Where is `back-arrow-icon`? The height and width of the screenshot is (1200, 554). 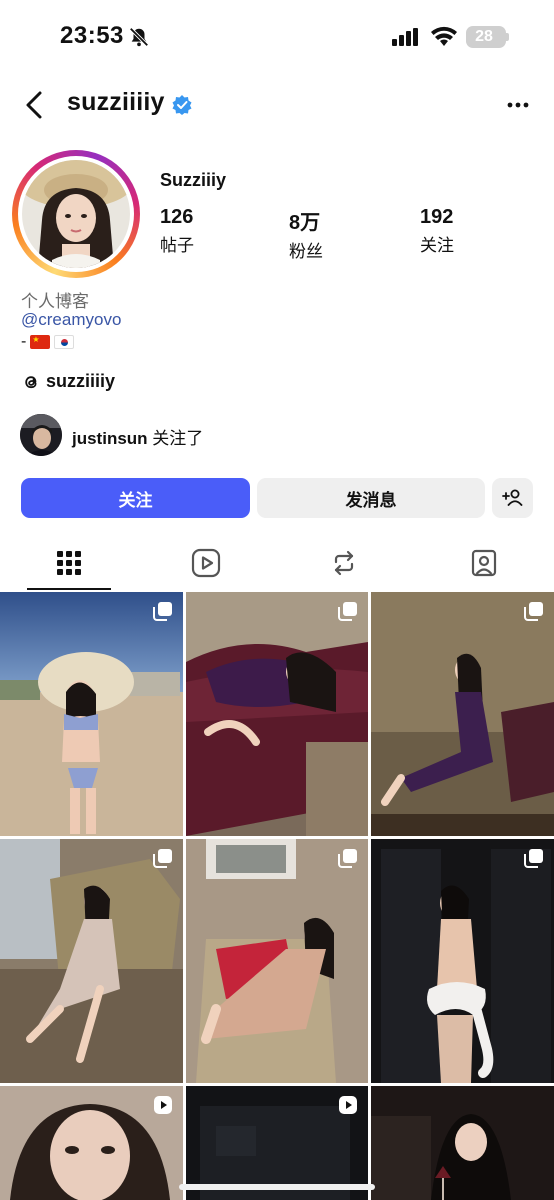 back-arrow-icon is located at coordinates (36, 105).